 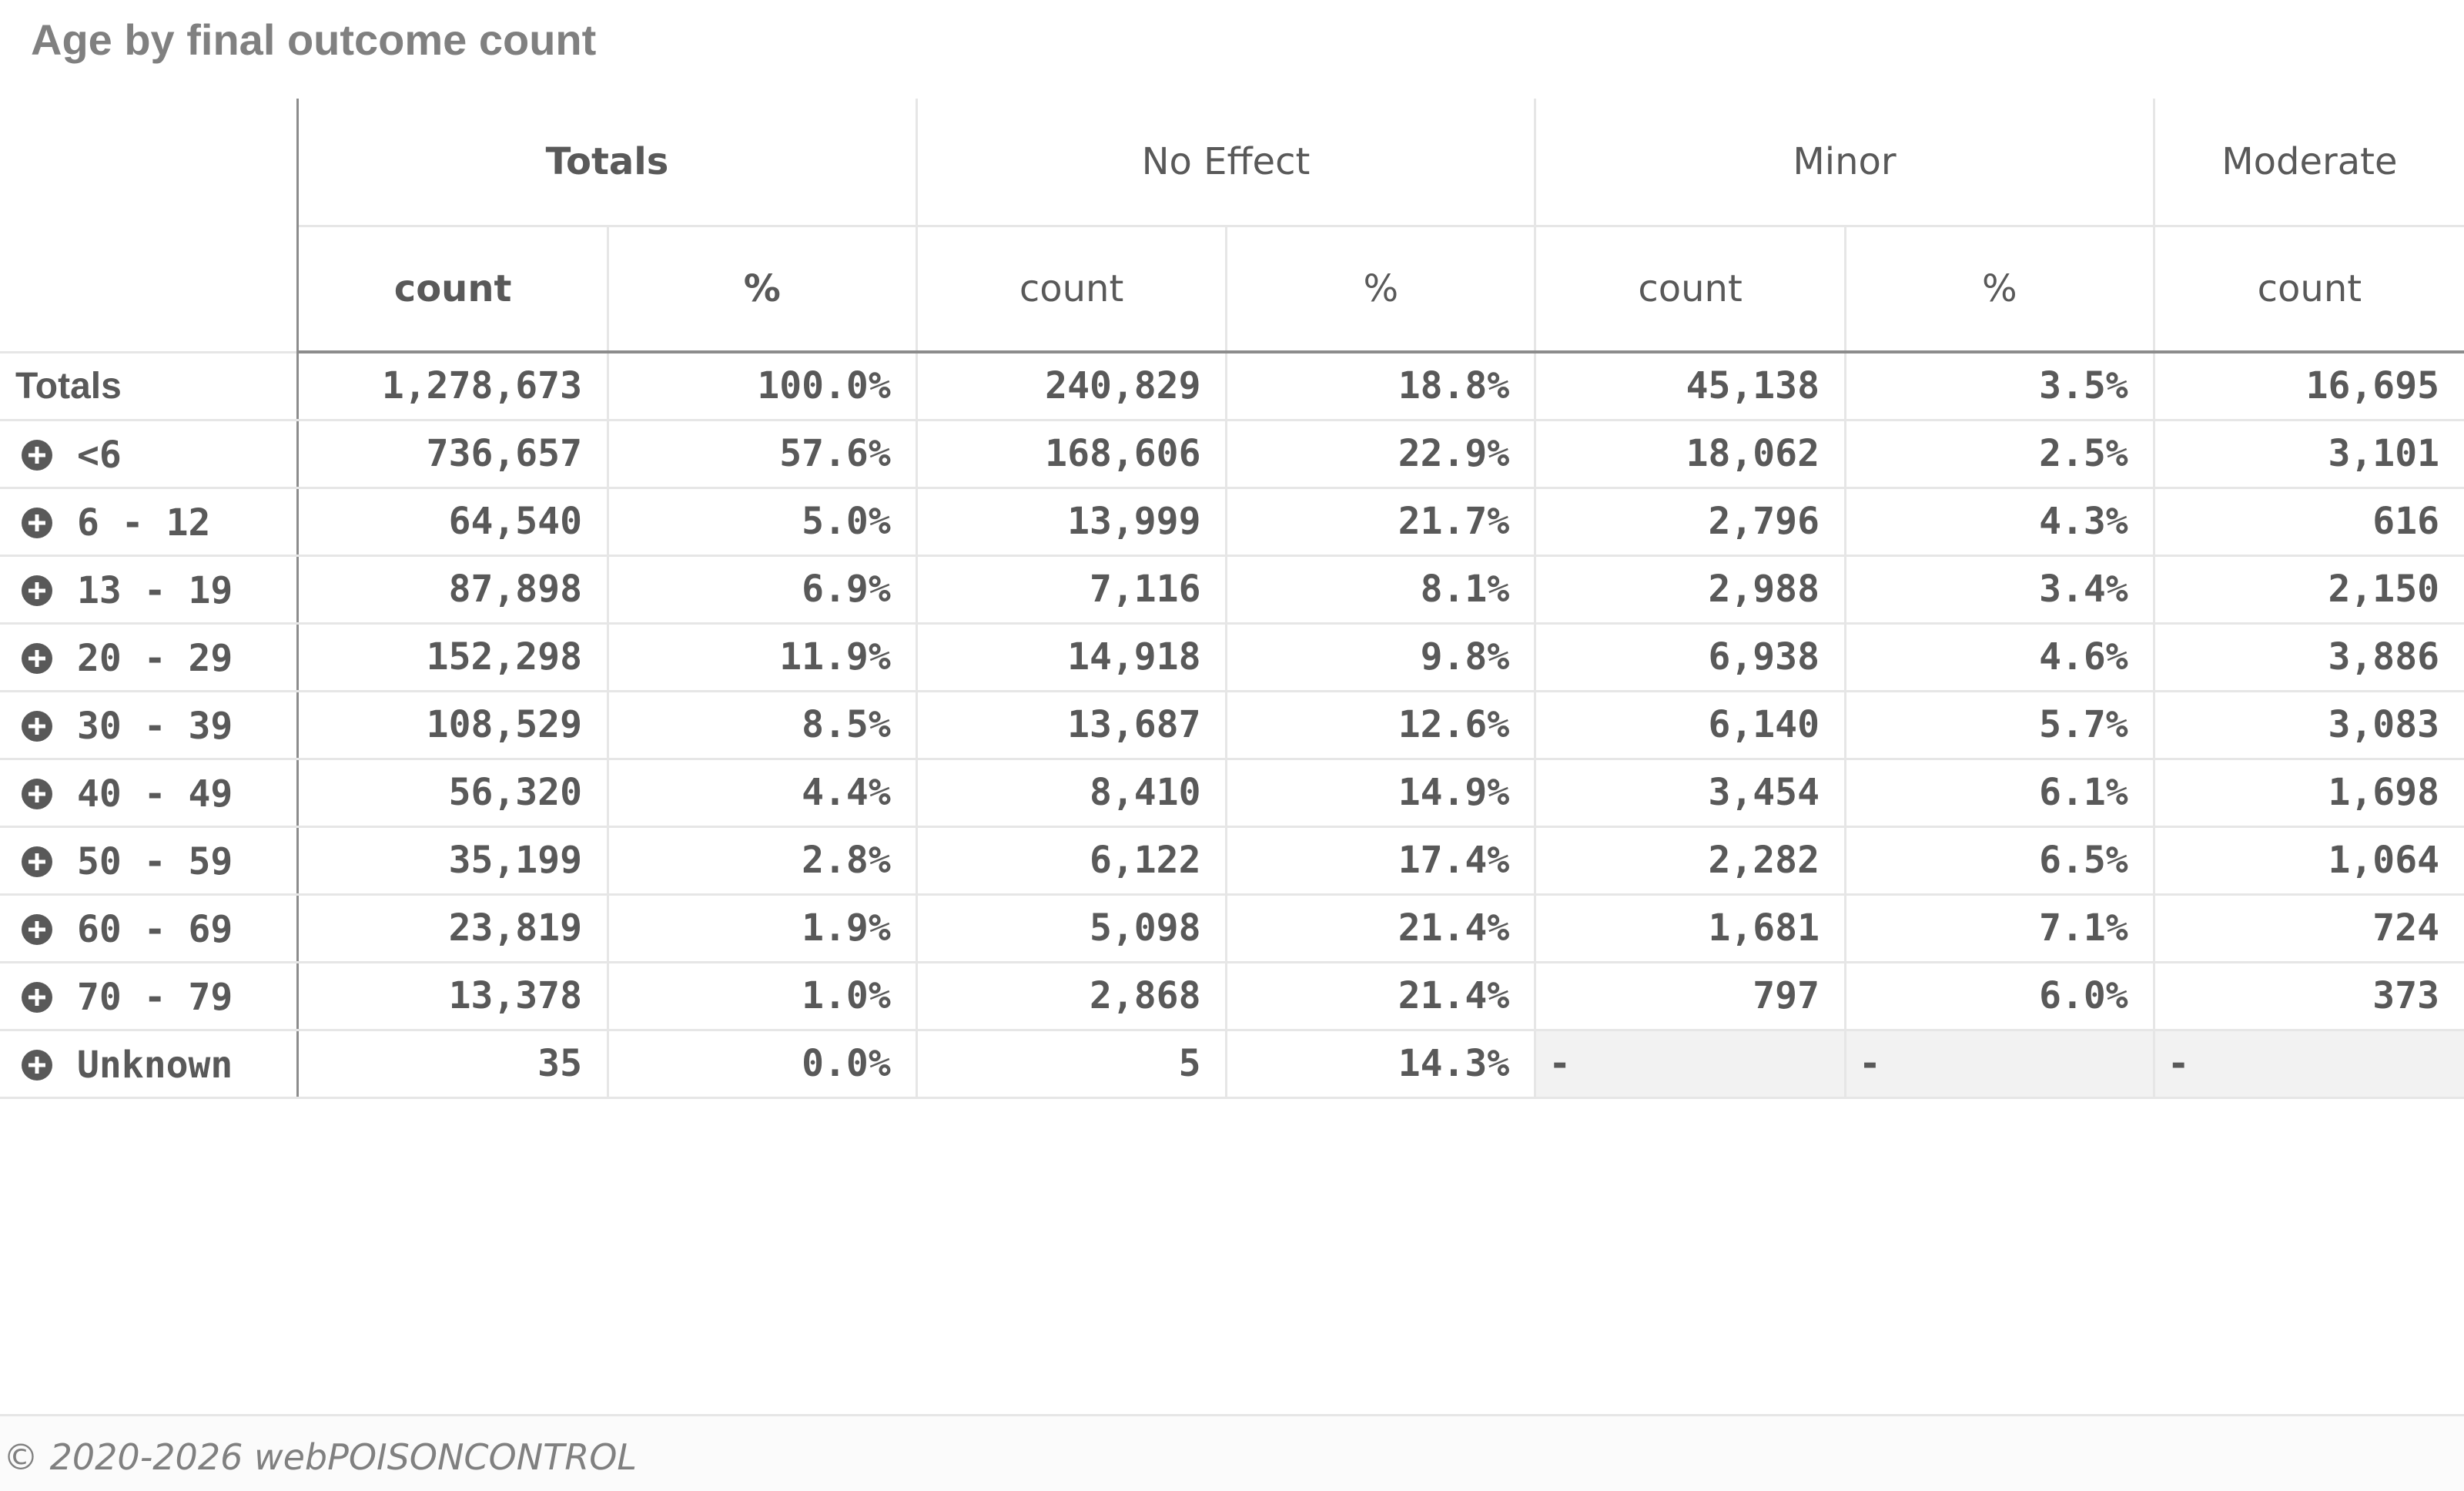 What do you see at coordinates (1225, 163) in the screenshot?
I see `group-header-no-effect: No Effect` at bounding box center [1225, 163].